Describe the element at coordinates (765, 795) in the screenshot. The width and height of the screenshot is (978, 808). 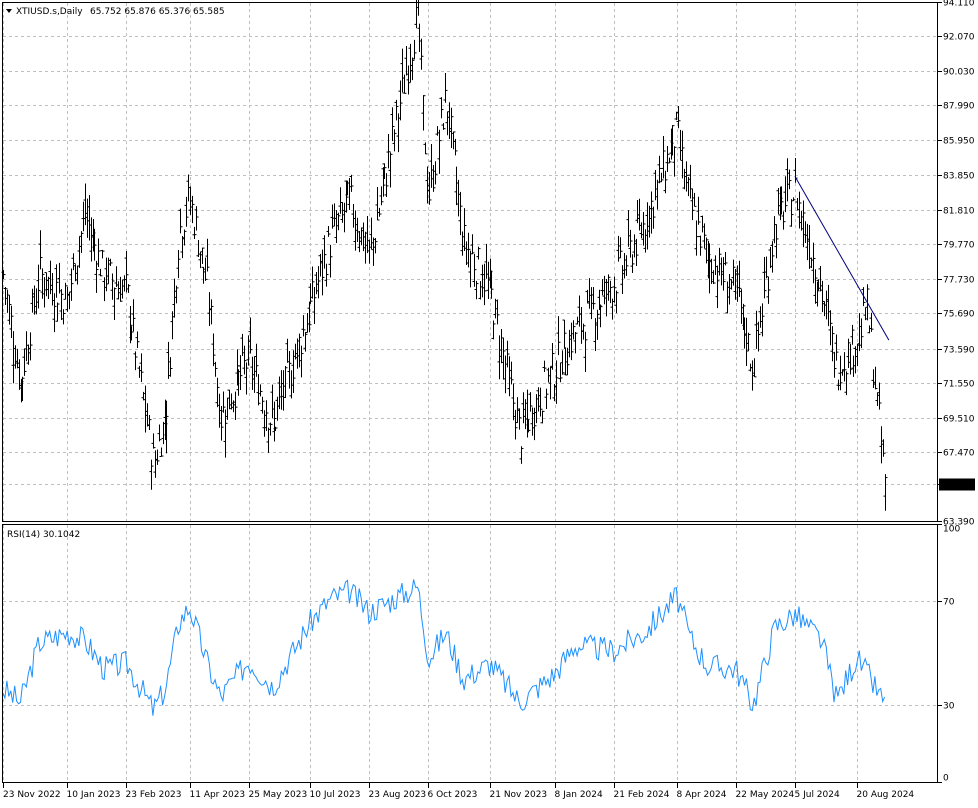
I see `x-tick-label: 22 May 2024` at that location.